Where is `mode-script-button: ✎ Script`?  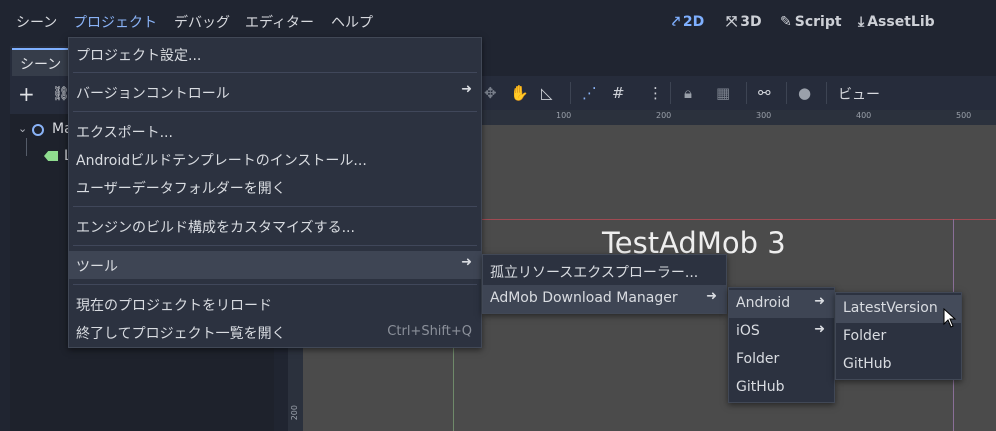
mode-script-button: ✎ Script is located at coordinates (811, 22).